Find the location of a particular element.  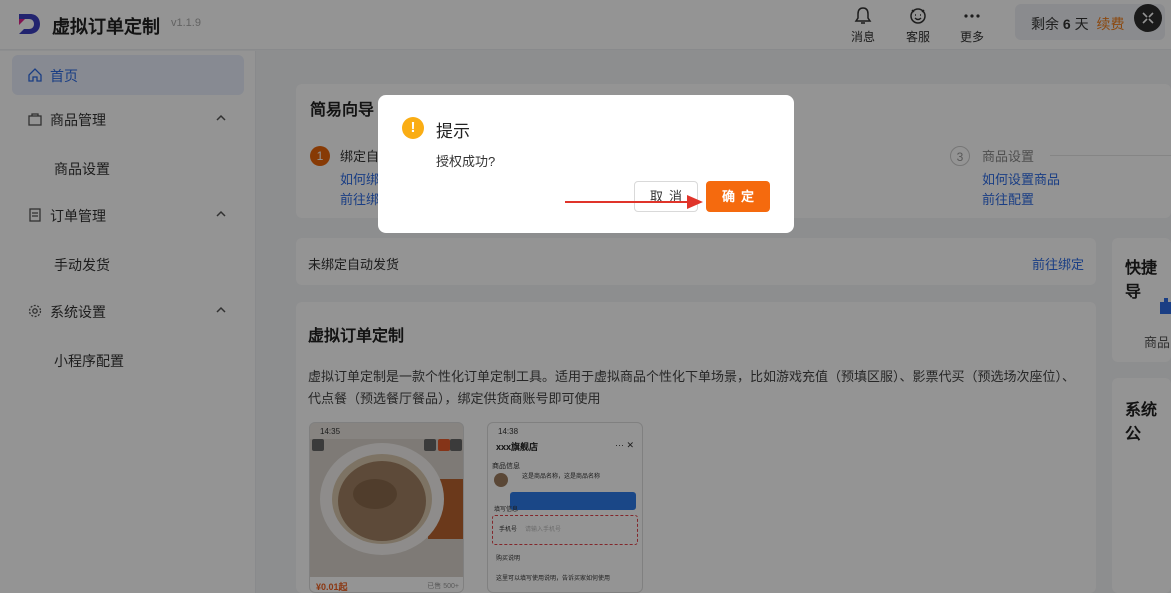

warning-icon: ! is located at coordinates (413, 128).